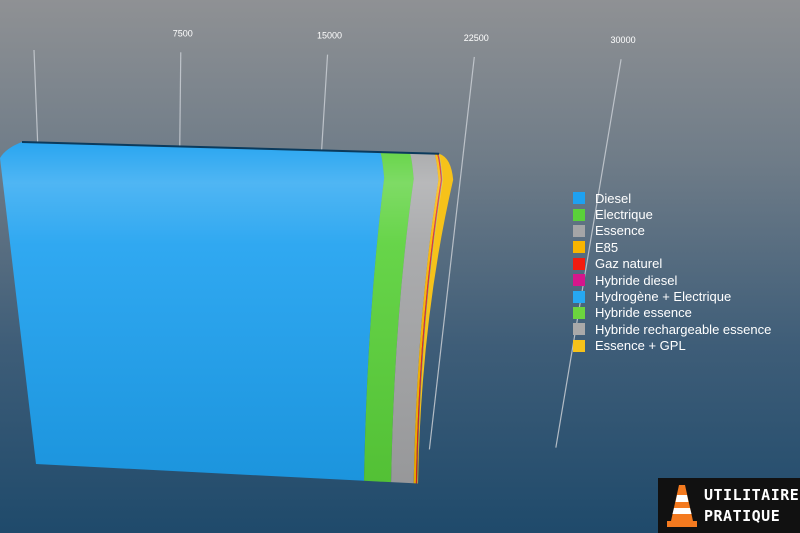  Describe the element at coordinates (636, 280) in the screenshot. I see `legend-label: Hybride diesel` at that location.